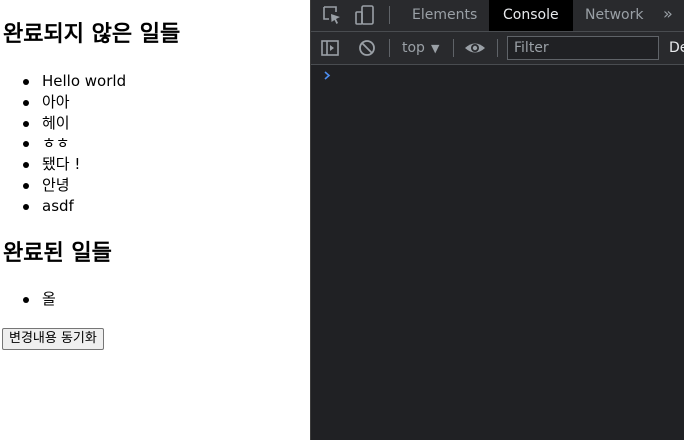 Image resolution: width=684 pixels, height=440 pixels. Describe the element at coordinates (614, 15) in the screenshot. I see `tab-network: Network` at that location.